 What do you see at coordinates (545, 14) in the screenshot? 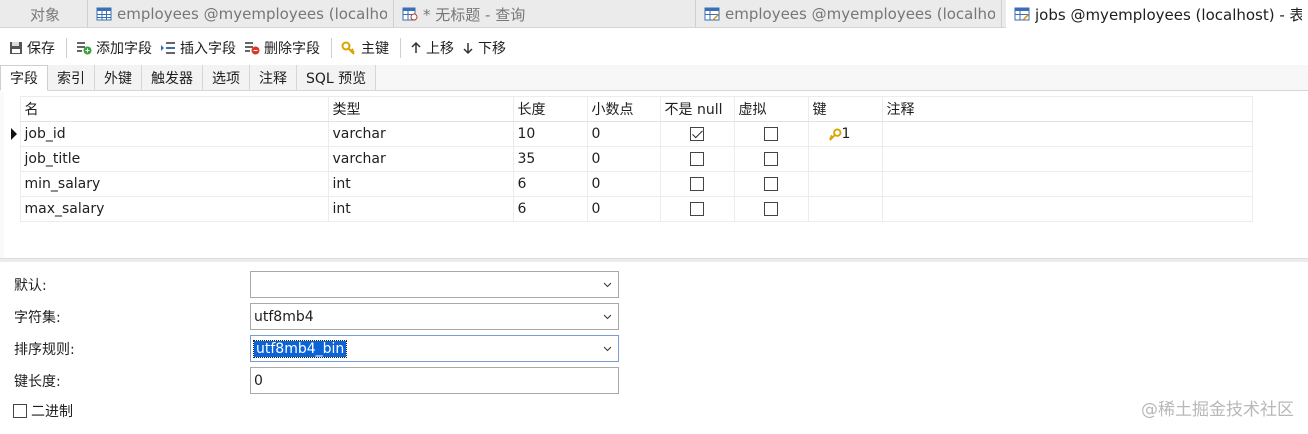
I see `tab-untitled-query: * 无标题 - 查询` at bounding box center [545, 14].